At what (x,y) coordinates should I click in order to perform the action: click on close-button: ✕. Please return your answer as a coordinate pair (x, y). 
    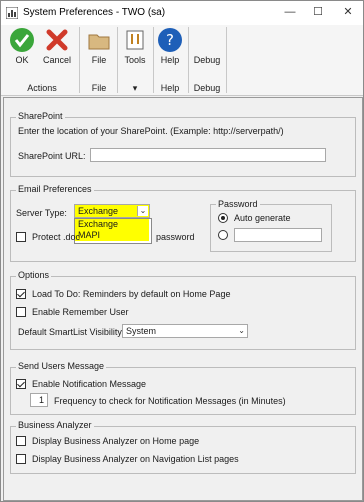
    Looking at the image, I should click on (348, 12).